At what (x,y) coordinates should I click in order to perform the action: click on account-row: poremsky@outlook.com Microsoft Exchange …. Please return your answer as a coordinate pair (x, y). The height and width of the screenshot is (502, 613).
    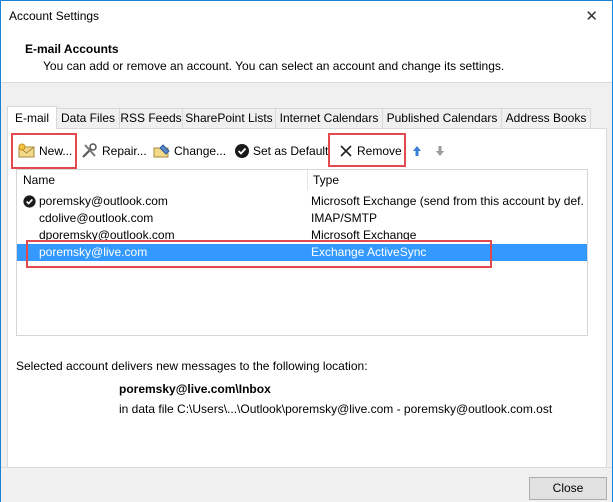
    Looking at the image, I should click on (302, 201).